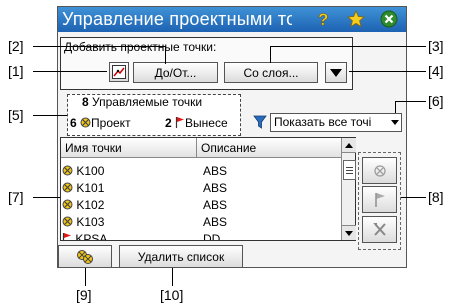 This screenshot has width=454, height=305. I want to click on table-row: K103, so click(83, 222).